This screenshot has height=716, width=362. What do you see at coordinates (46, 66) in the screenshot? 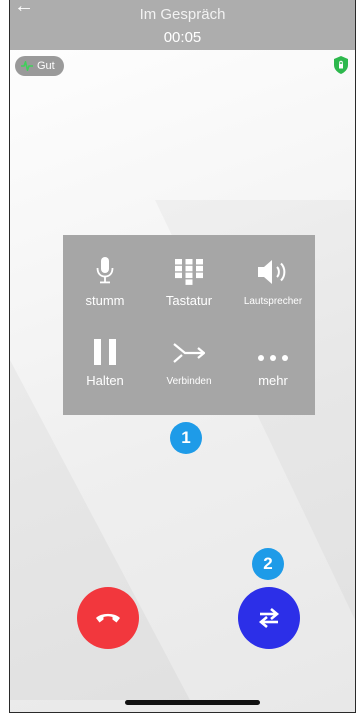
I see `call-quality-label: Gut` at bounding box center [46, 66].